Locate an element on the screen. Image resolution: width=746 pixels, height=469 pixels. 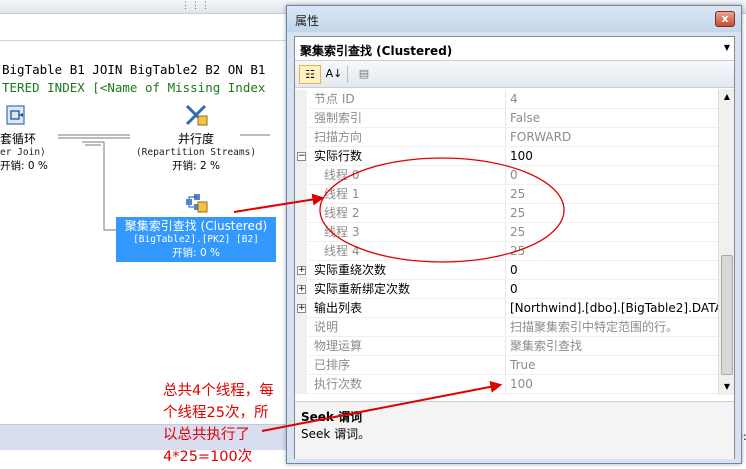
parallelism-name: 并行度 is located at coordinates (195, 139).